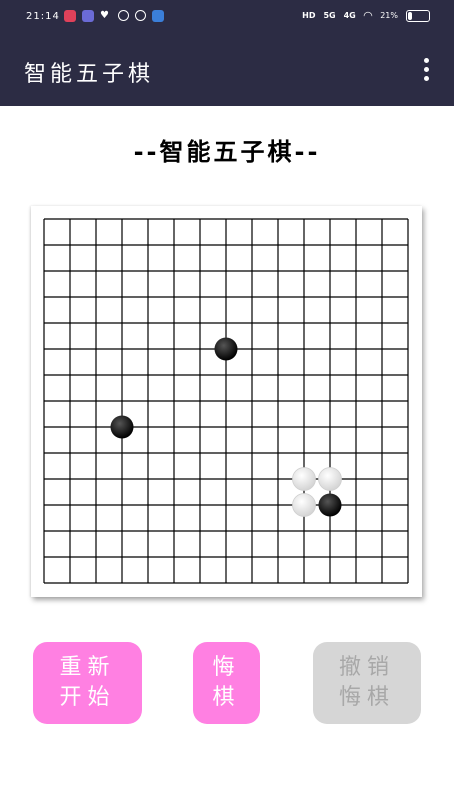 This screenshot has width=454, height=800. What do you see at coordinates (87, 683) in the screenshot?
I see `restart-button: 重新 开始` at bounding box center [87, 683].